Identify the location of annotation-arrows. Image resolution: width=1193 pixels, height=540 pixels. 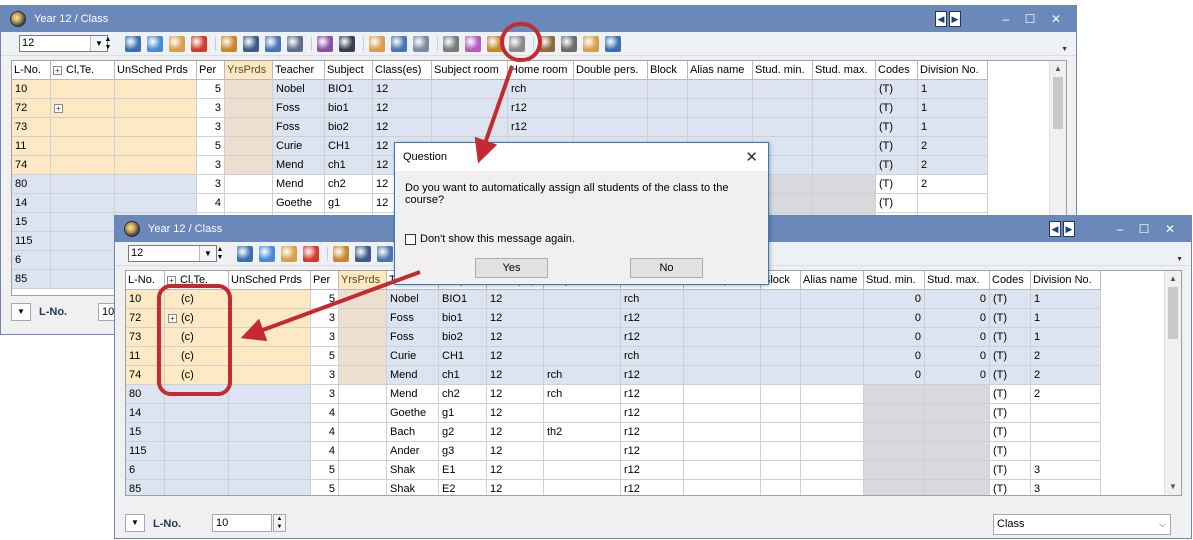
(377, 203).